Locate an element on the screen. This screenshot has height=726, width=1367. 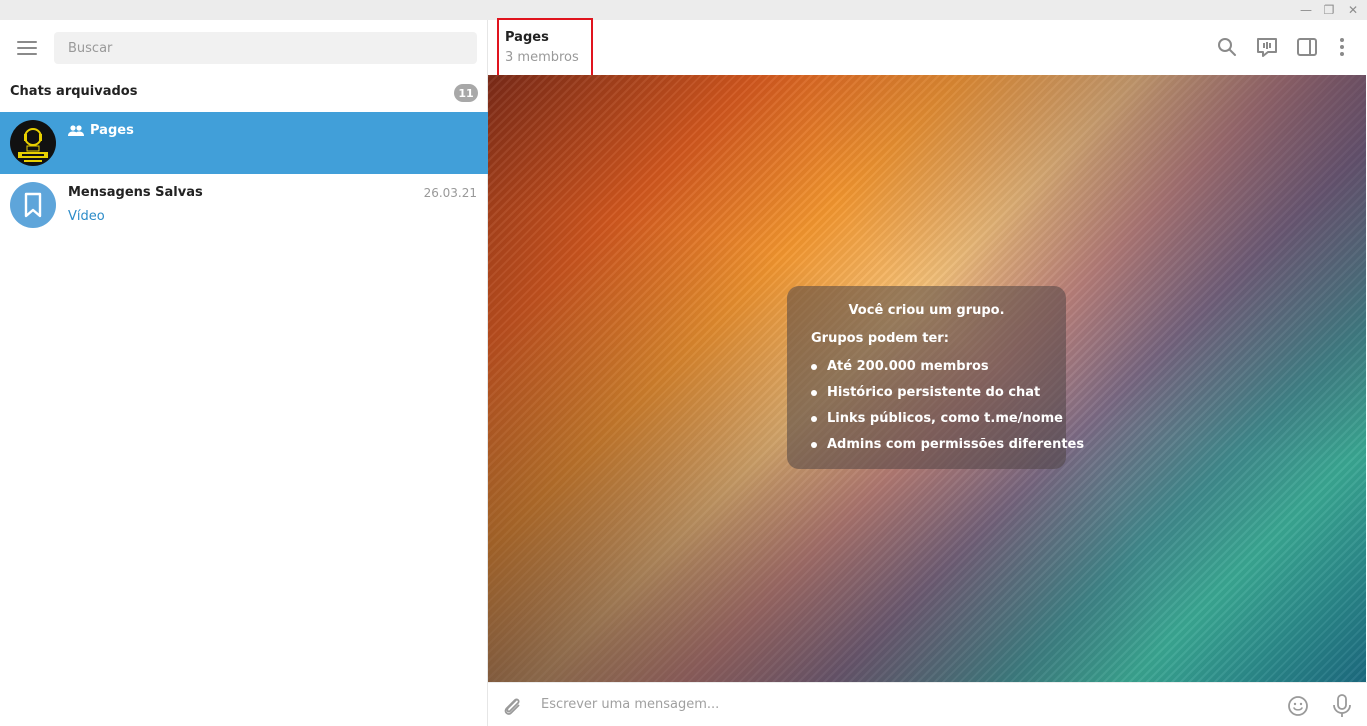
search-placeholder: Buscar is located at coordinates (90, 48).